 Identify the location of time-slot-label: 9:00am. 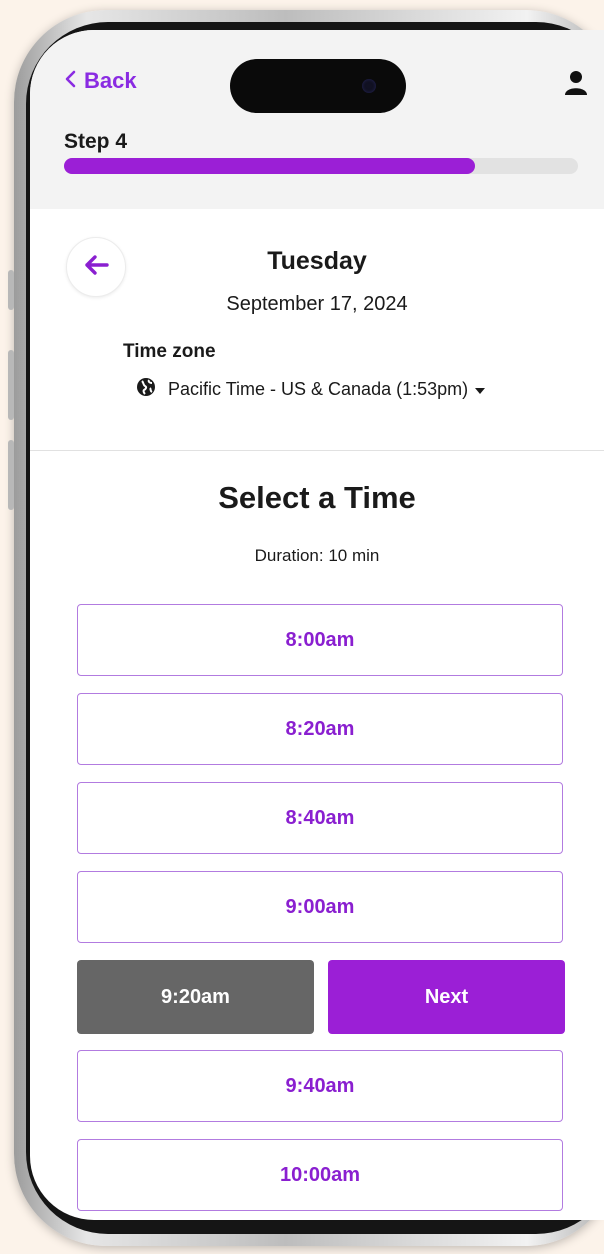
(320, 906).